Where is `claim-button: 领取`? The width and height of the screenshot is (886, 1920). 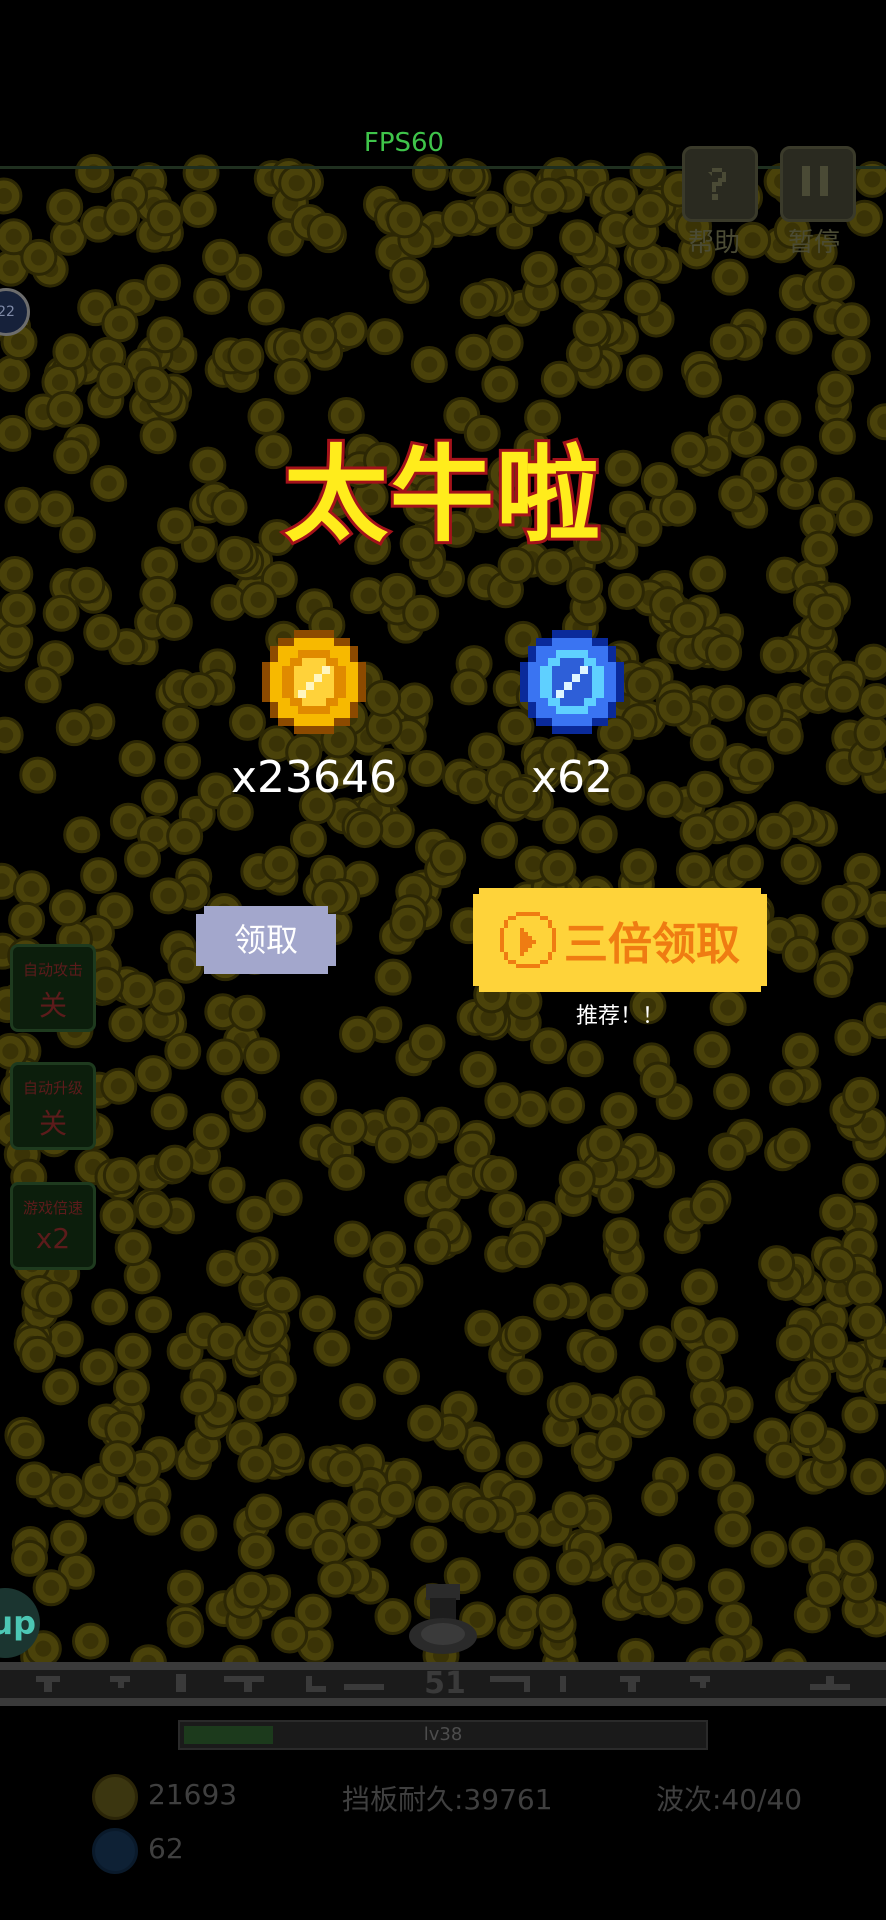 claim-button: 领取 is located at coordinates (266, 940).